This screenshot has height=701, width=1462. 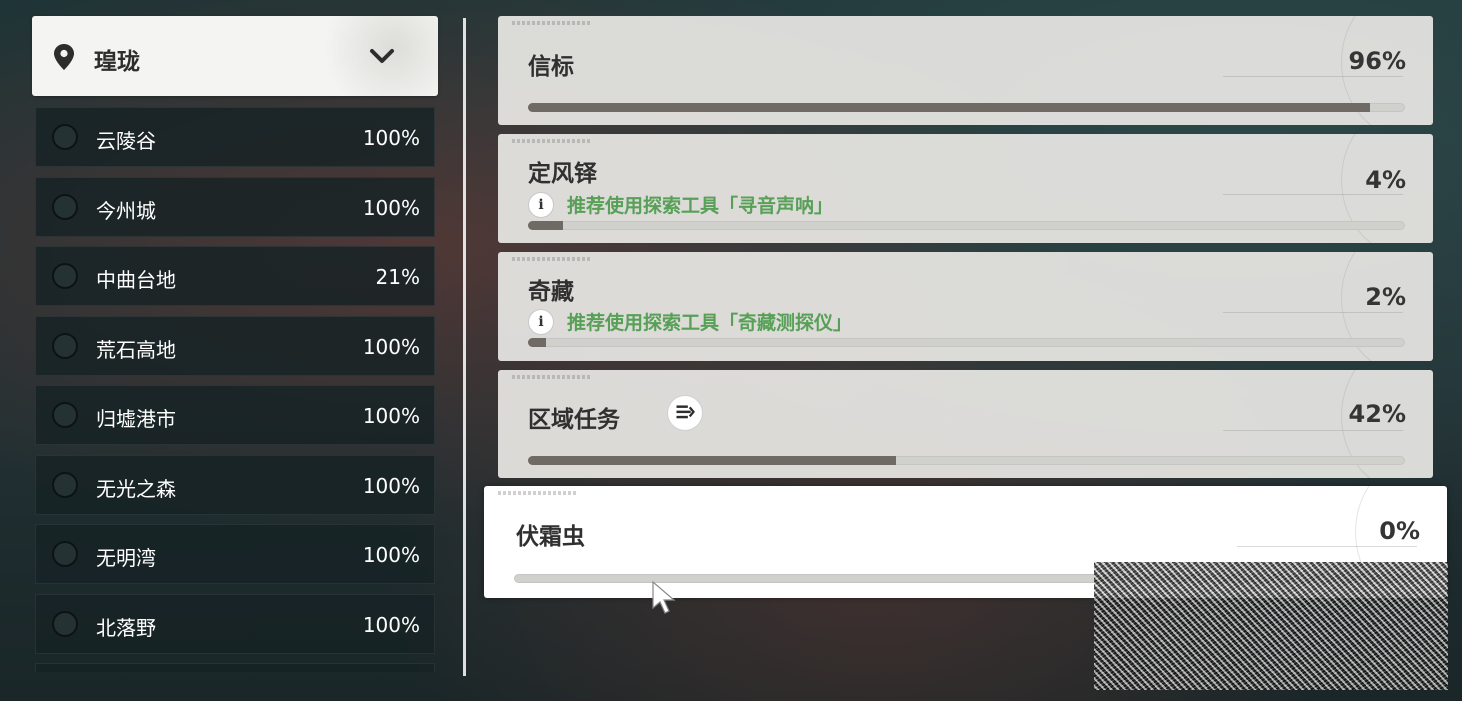 I want to click on mouse-cursor-icon, so click(x=664, y=597).